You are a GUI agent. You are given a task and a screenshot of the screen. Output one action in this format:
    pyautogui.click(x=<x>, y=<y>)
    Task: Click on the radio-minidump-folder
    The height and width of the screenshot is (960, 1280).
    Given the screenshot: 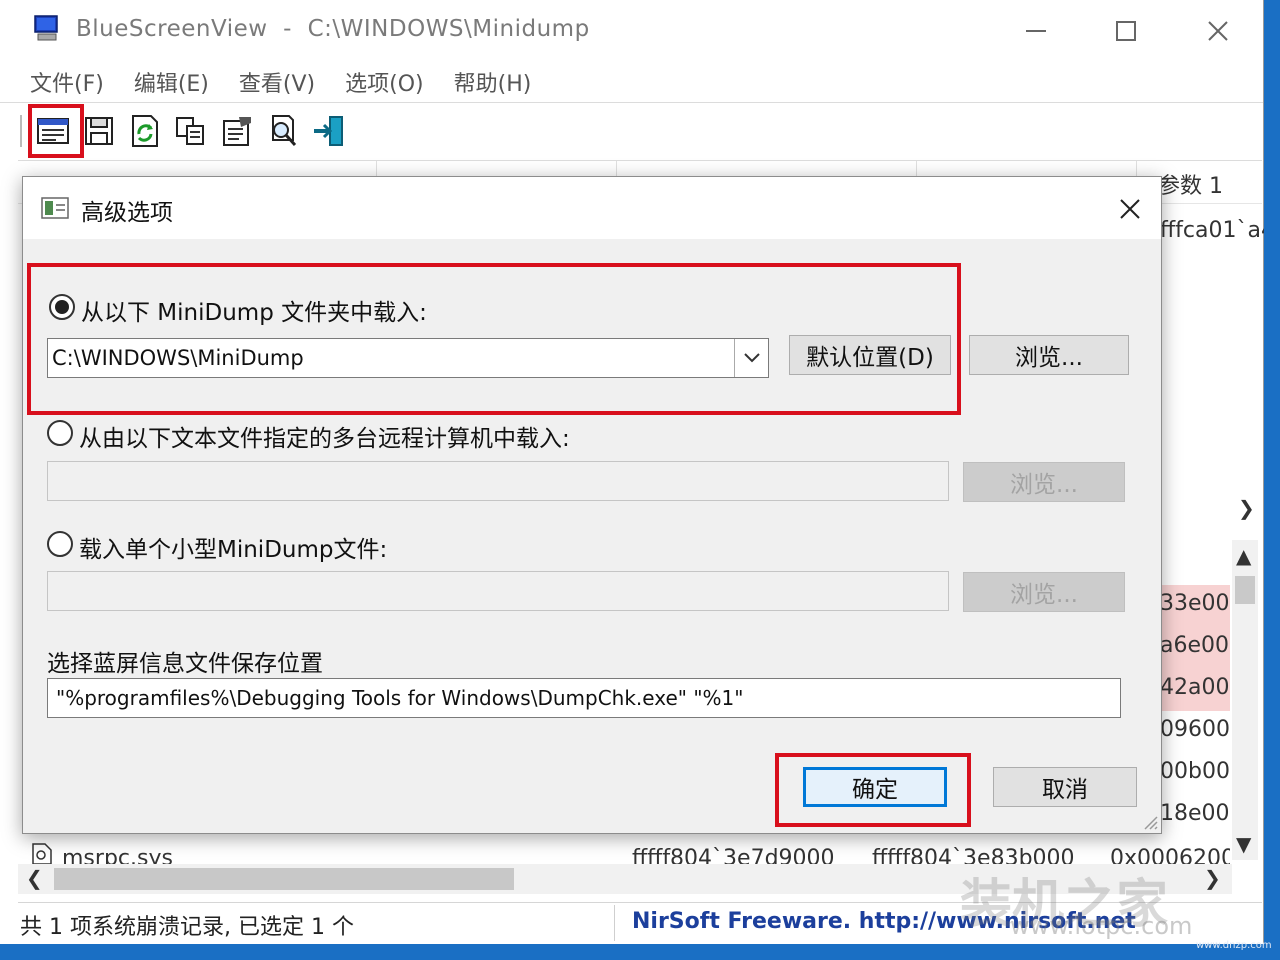 What is the action you would take?
    pyautogui.click(x=62, y=307)
    